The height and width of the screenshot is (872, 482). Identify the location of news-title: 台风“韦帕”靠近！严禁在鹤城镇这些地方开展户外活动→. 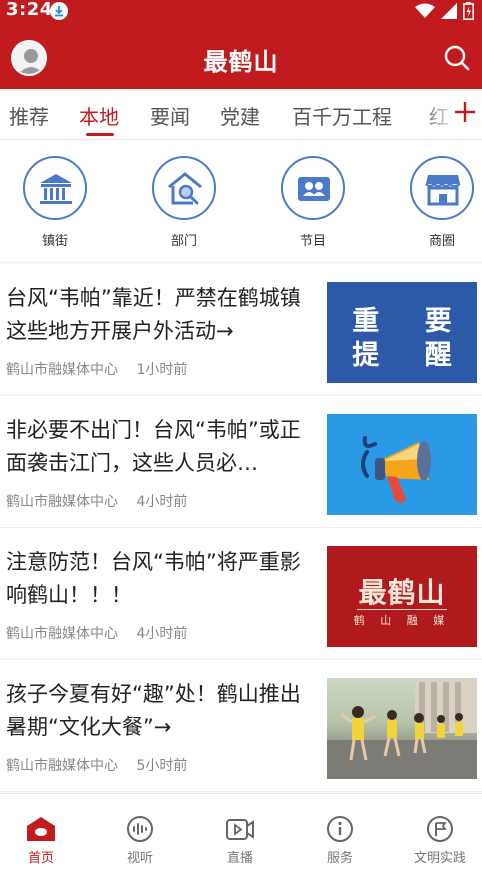
(153, 314).